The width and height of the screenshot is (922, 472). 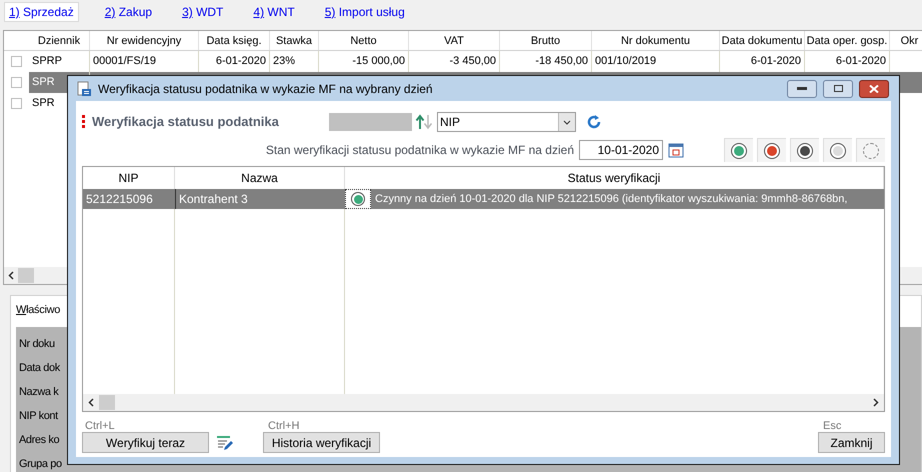 What do you see at coordinates (40, 464) in the screenshot?
I see `property-label: Grupa po` at bounding box center [40, 464].